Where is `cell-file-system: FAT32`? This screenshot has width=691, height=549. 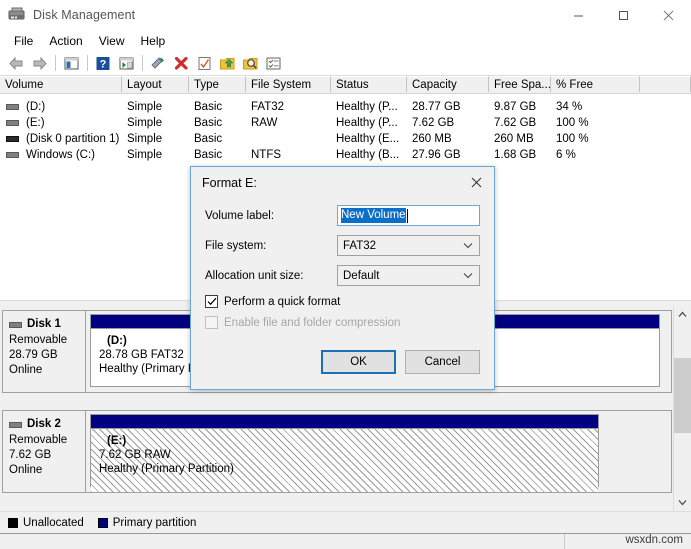
cell-file-system: FAT32 is located at coordinates (268, 107).